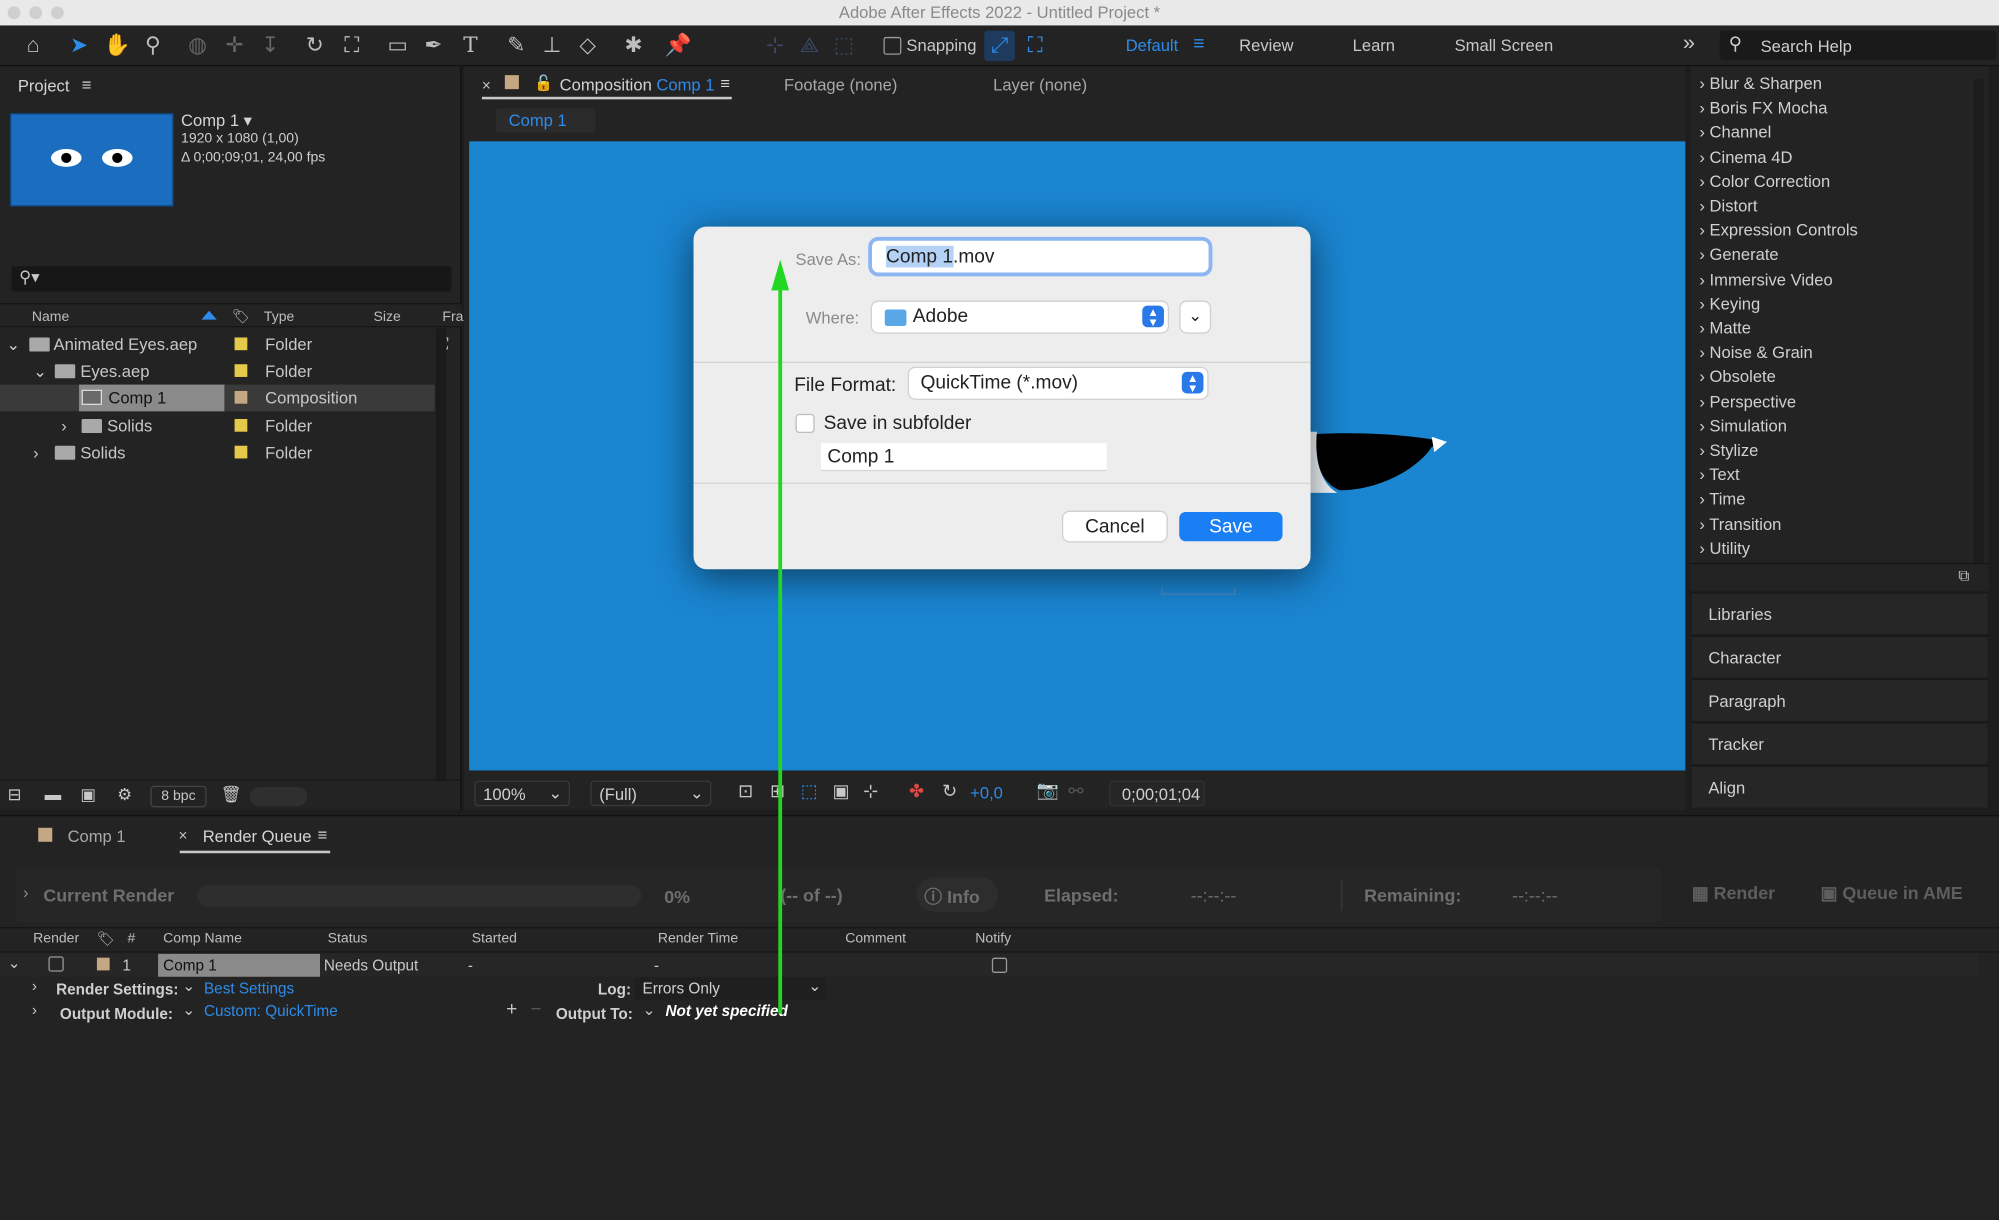  I want to click on rotation-tool-icon: ↻, so click(315, 46).